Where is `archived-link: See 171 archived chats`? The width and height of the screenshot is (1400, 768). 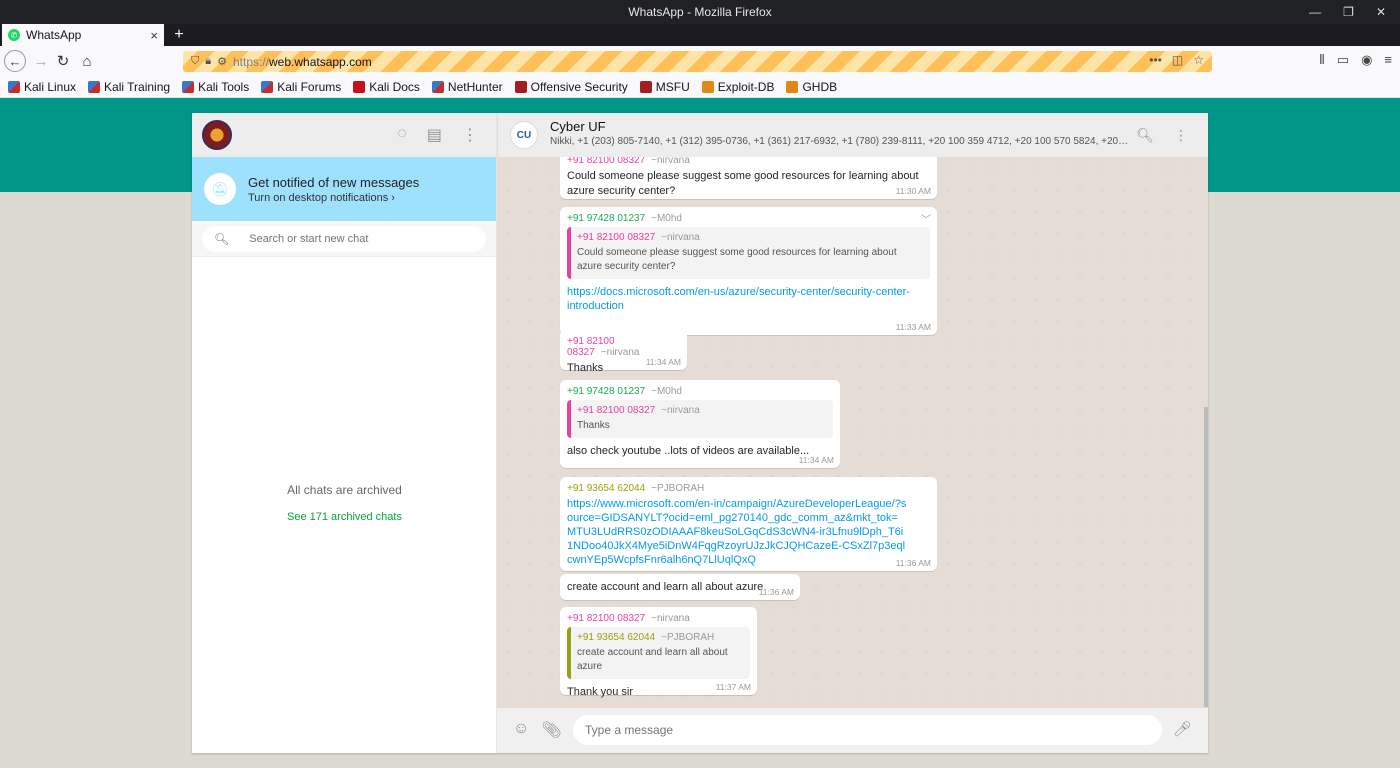
archived-link: See 171 archived chats is located at coordinates (344, 517).